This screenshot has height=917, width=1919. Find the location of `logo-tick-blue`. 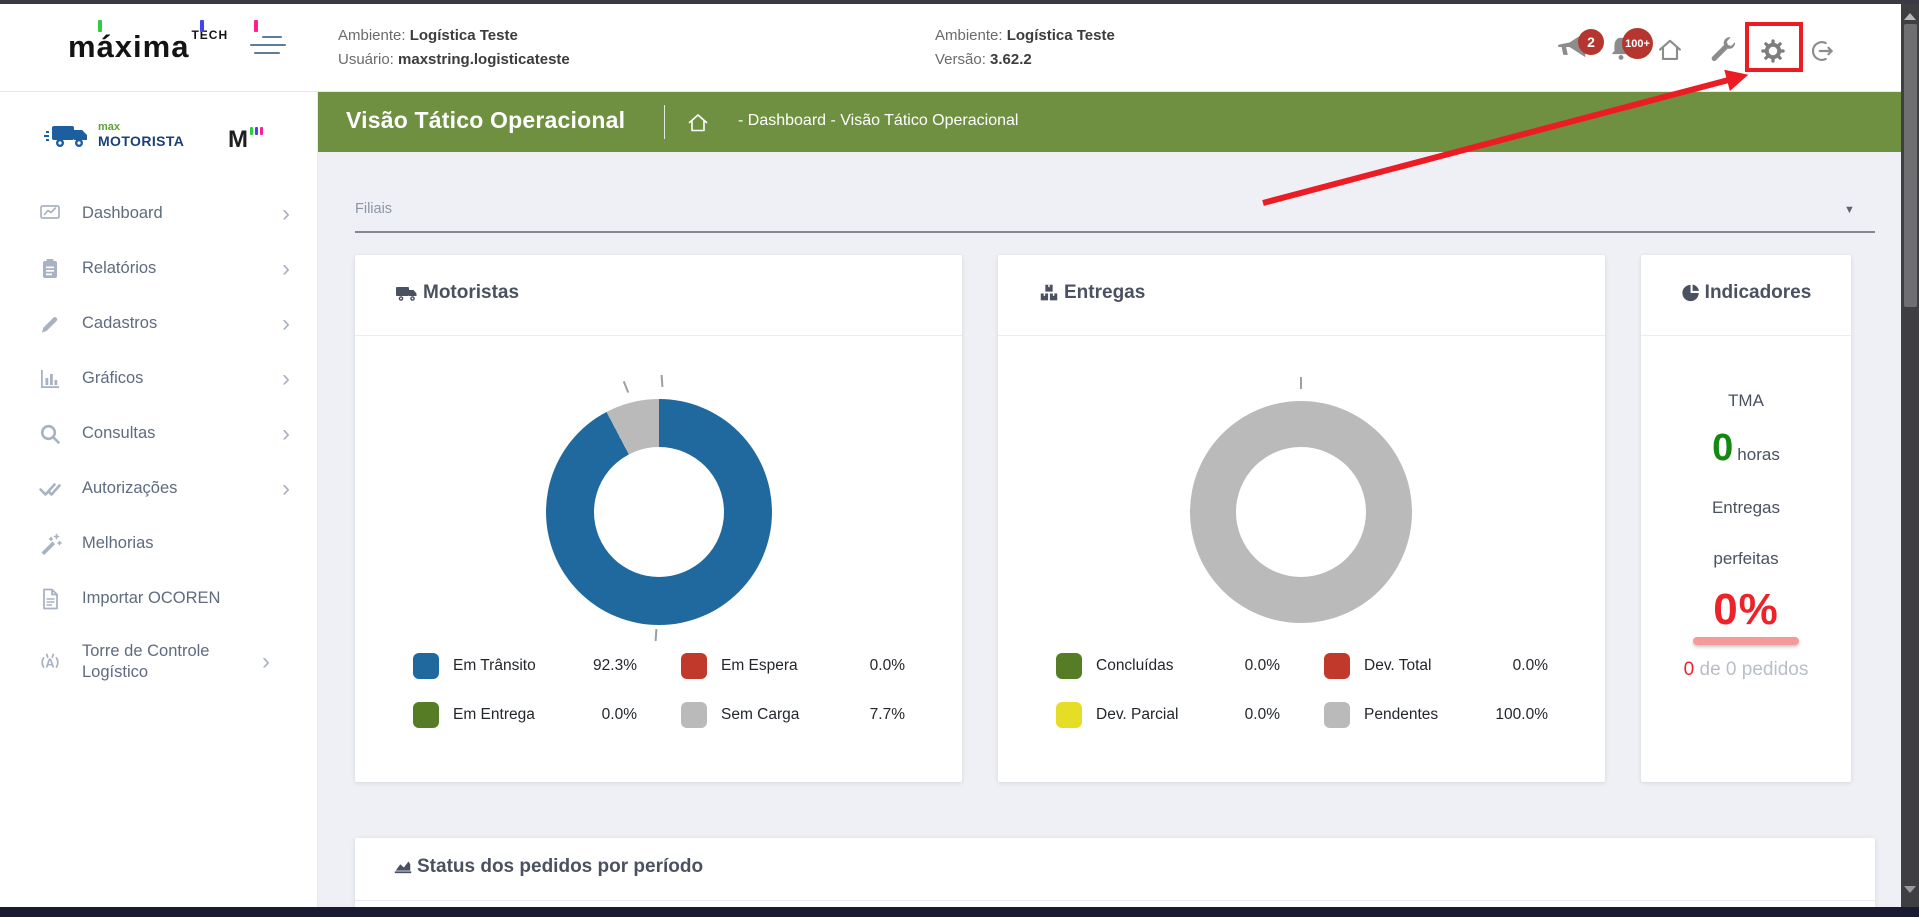

logo-tick-blue is located at coordinates (202, 26).